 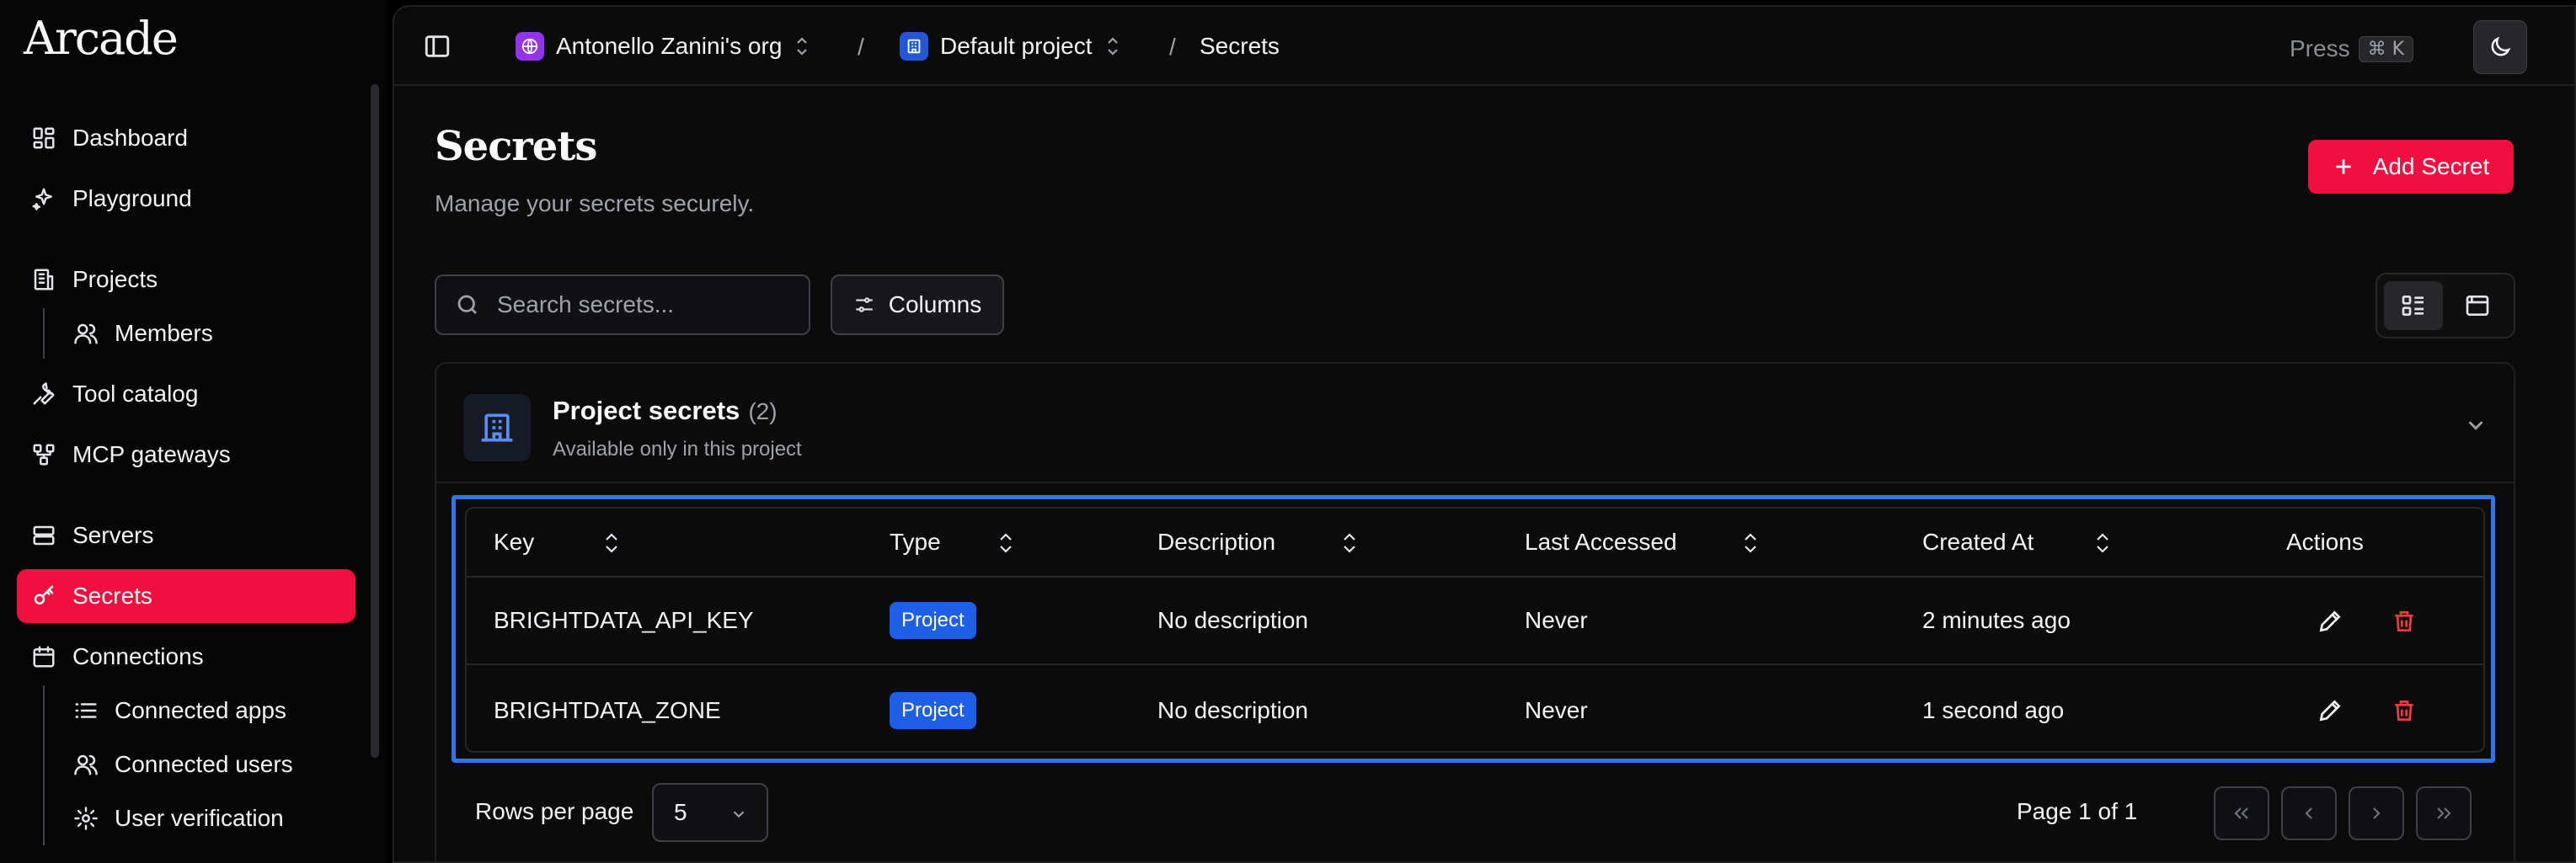 I want to click on secret-key: BRIGHTDATA_ZONE, so click(x=607, y=710).